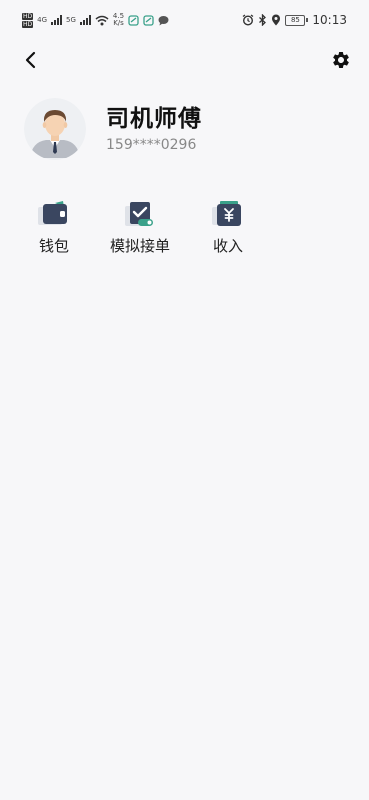  I want to click on alarm-icon, so click(248, 20).